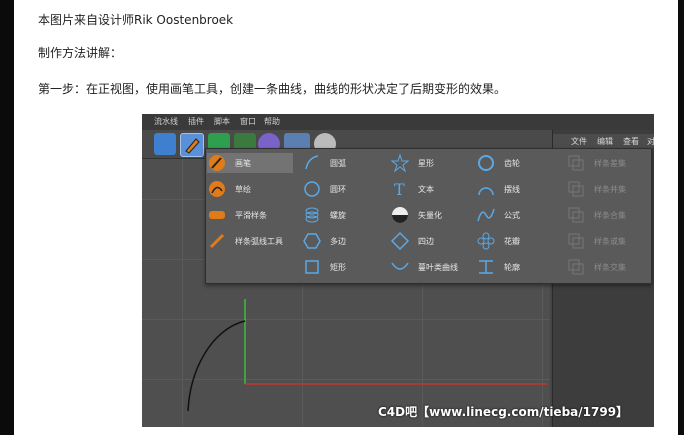 This screenshot has width=684, height=435. I want to click on tab-view: 查看, so click(631, 141).